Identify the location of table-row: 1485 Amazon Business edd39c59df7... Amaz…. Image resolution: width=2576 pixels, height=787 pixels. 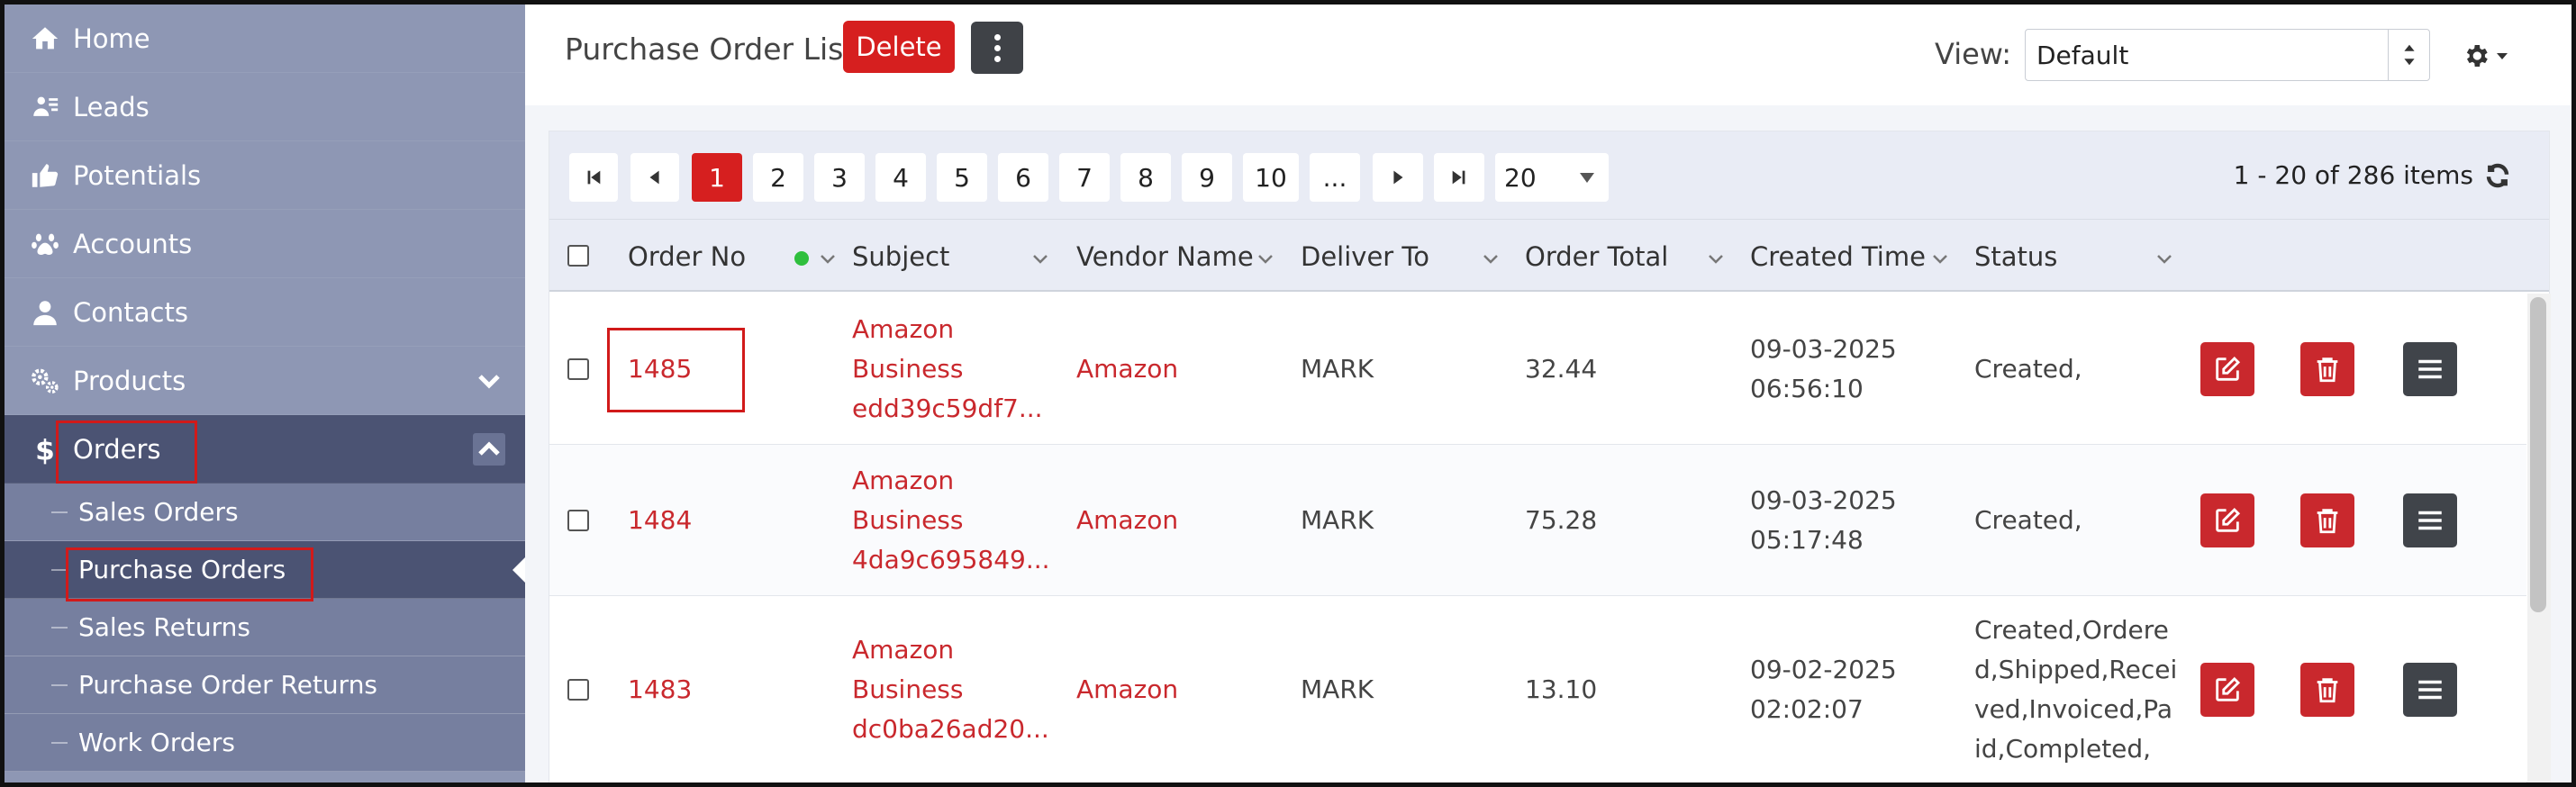
(1537, 370).